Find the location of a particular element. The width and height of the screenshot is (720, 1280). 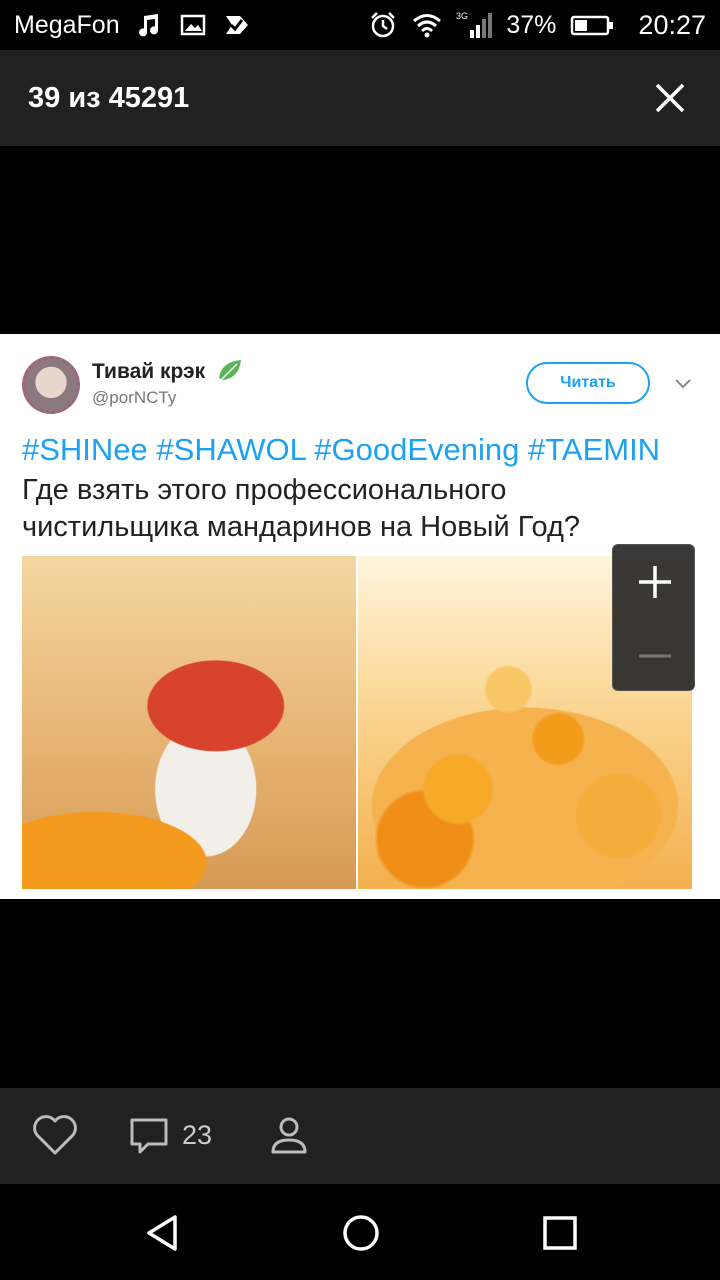

network-type: 3G is located at coordinates (462, 16).